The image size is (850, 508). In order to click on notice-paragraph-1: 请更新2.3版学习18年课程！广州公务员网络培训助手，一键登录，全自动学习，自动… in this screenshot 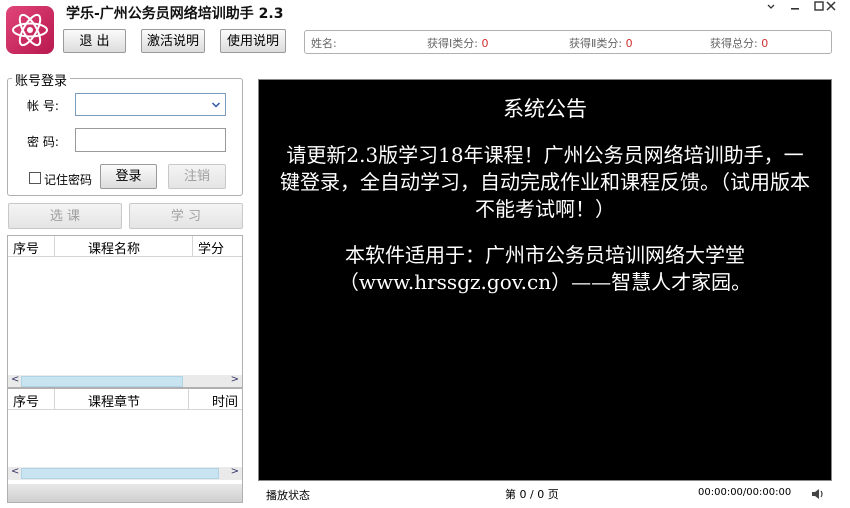, I will do `click(545, 182)`.